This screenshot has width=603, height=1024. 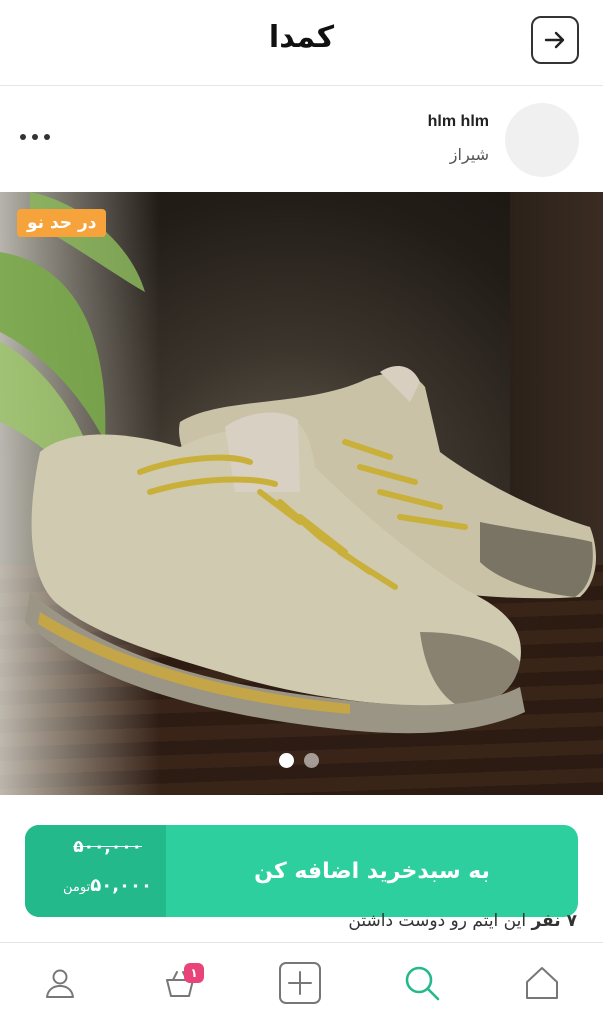 I want to click on new-price: ۵۰,۰۰۰تومن, so click(x=107, y=885).